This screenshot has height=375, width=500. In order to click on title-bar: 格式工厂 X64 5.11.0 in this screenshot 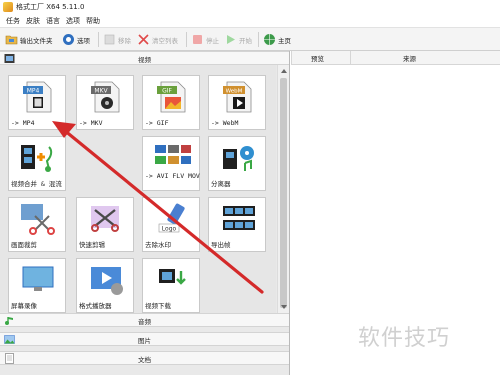, I will do `click(250, 7)`.